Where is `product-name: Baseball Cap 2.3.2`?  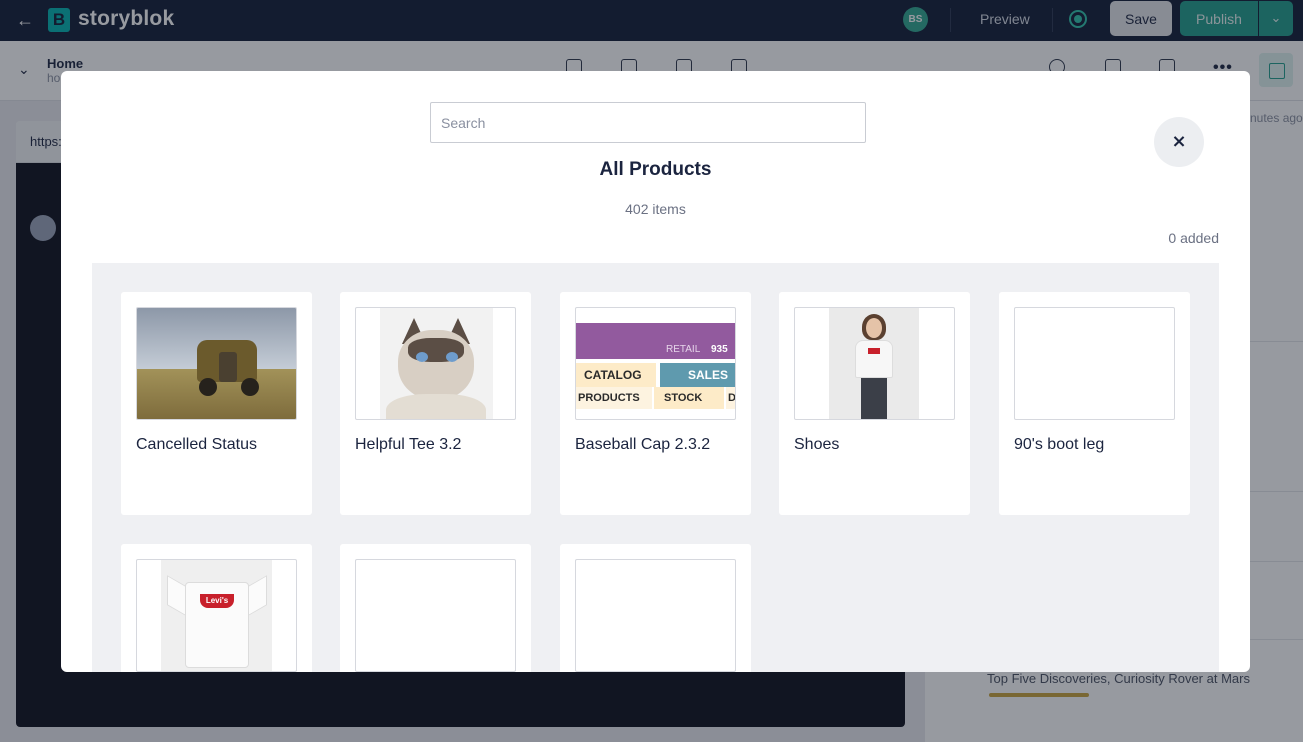 product-name: Baseball Cap 2.3.2 is located at coordinates (643, 444).